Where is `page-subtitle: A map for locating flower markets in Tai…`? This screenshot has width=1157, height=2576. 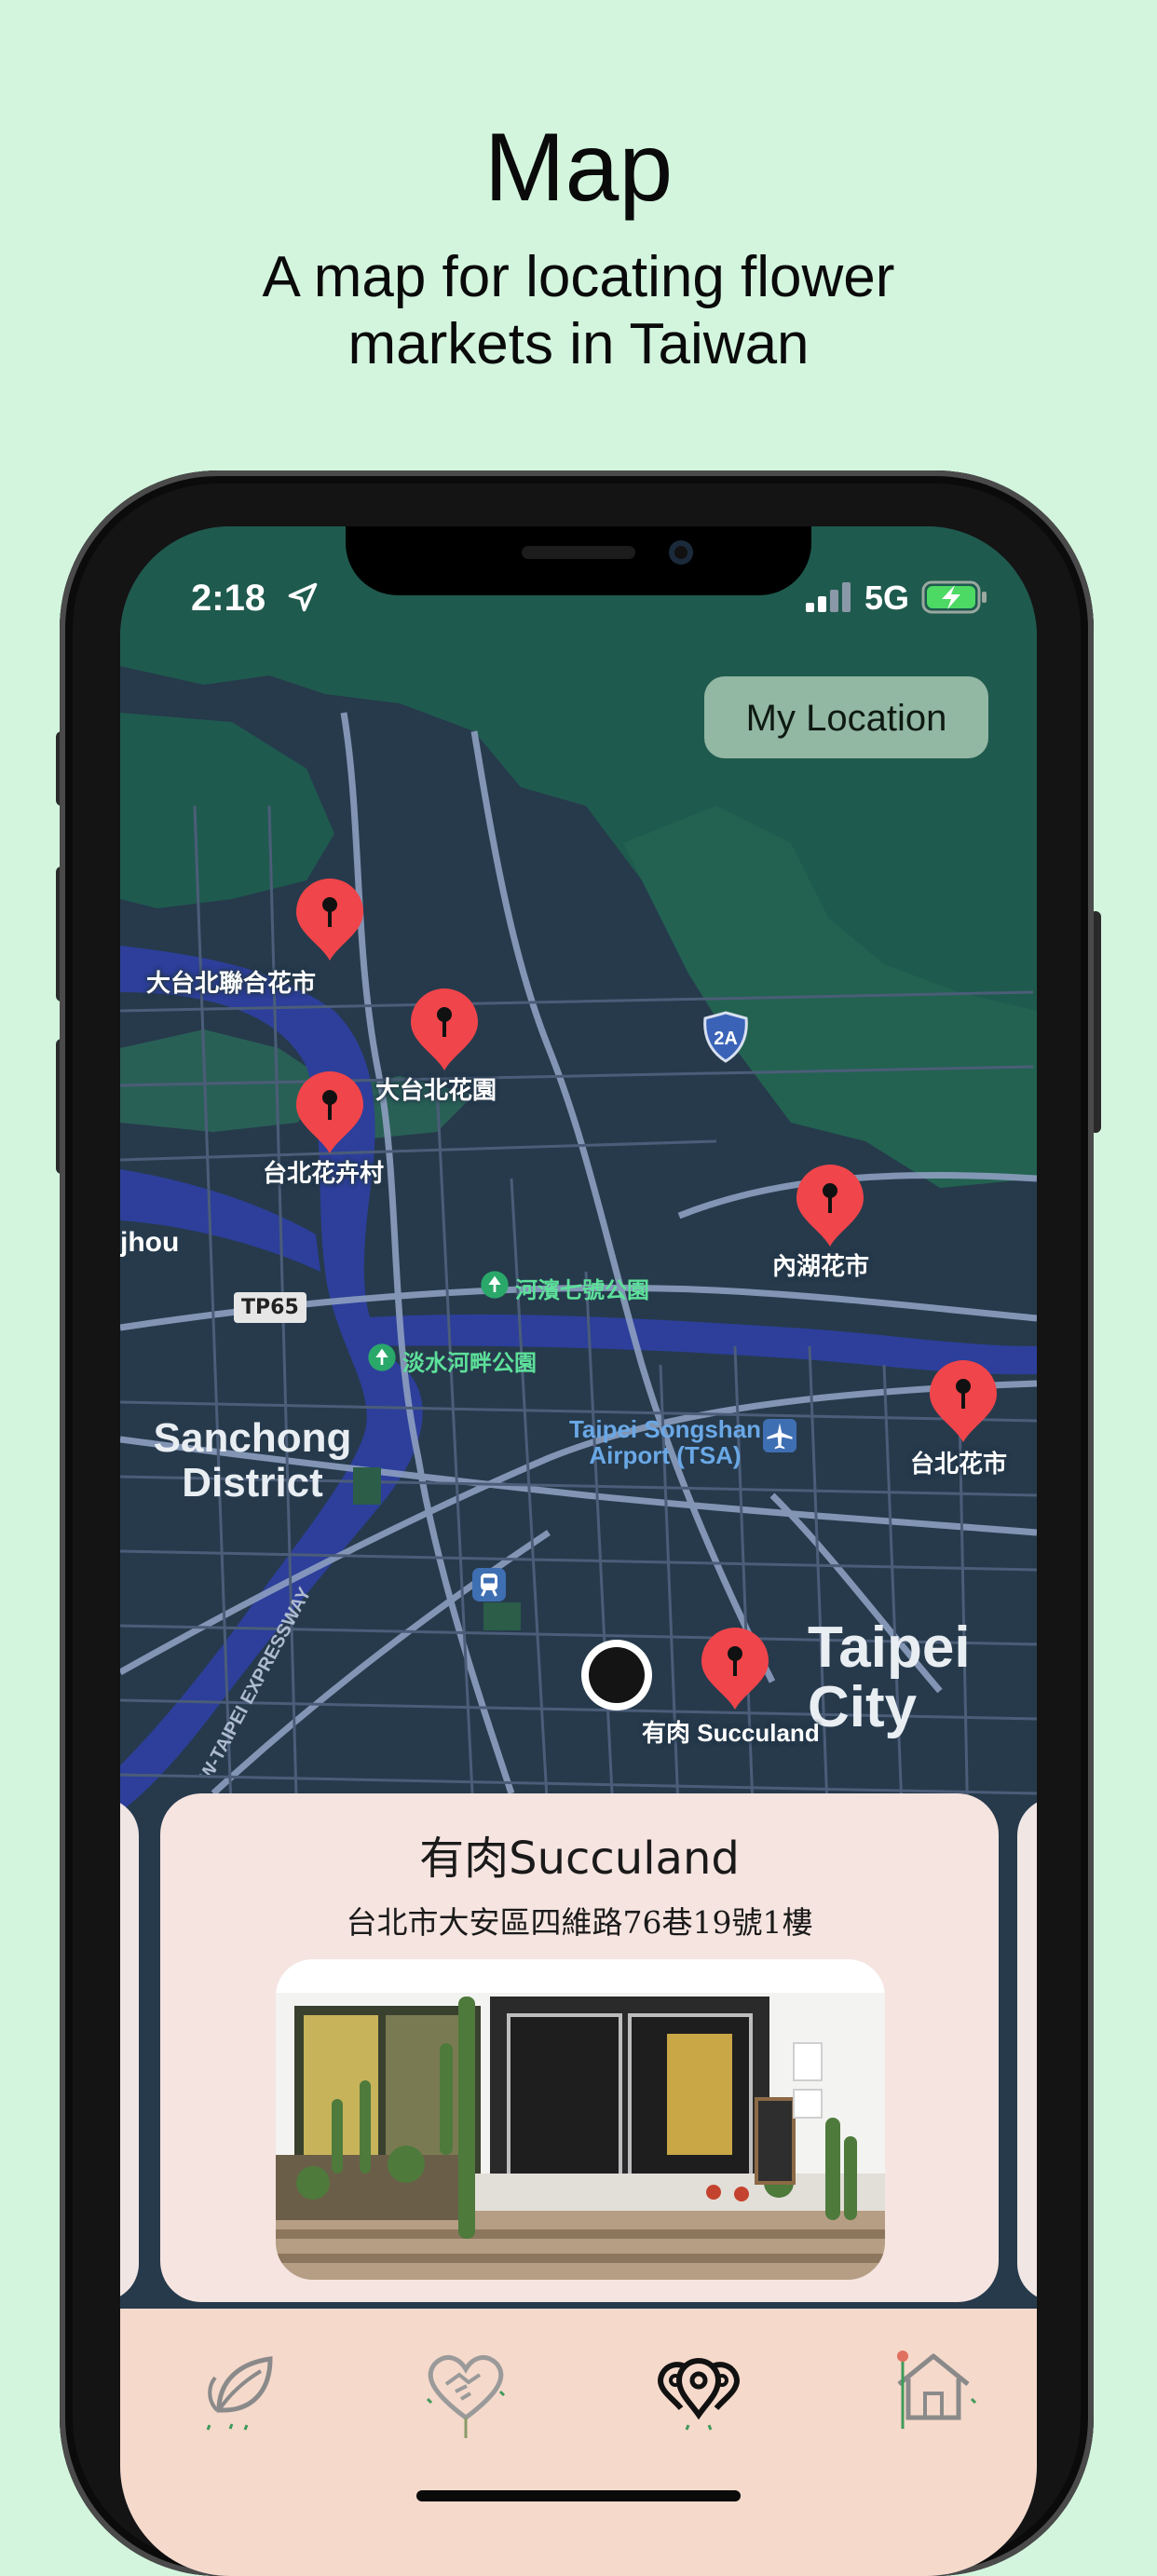
page-subtitle: A map for locating flower markets in Tai… is located at coordinates (578, 310).